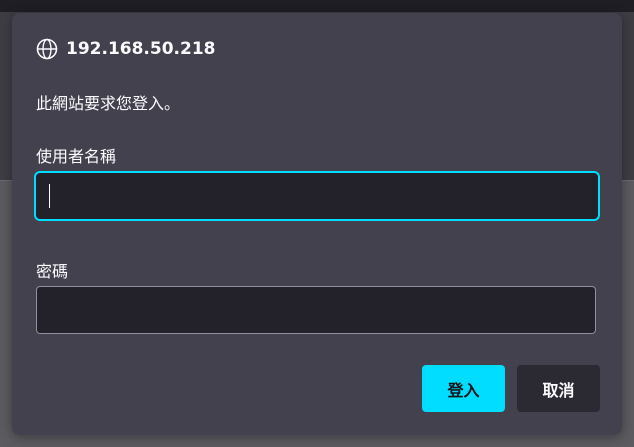 Image resolution: width=634 pixels, height=447 pixels. What do you see at coordinates (108, 103) in the screenshot?
I see `auth-message: 此網站要求您登入。` at bounding box center [108, 103].